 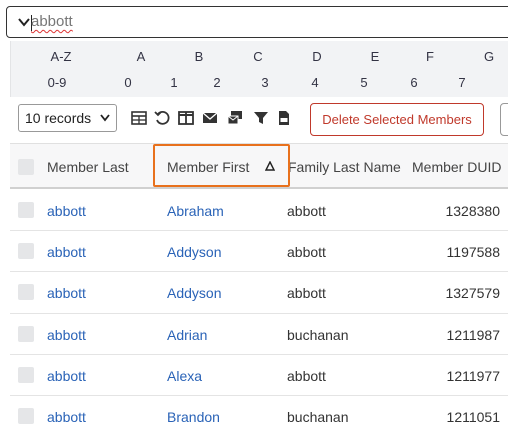 I want to click on member-duid: 1197588, so click(x=473, y=252).